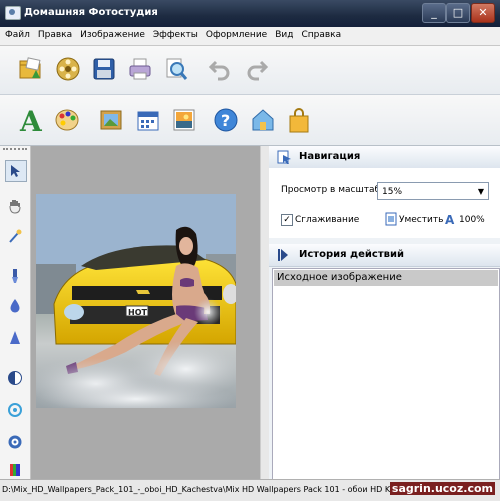 The height and width of the screenshot is (501, 500). Describe the element at coordinates (13, 13) in the screenshot. I see `app-icon` at that location.